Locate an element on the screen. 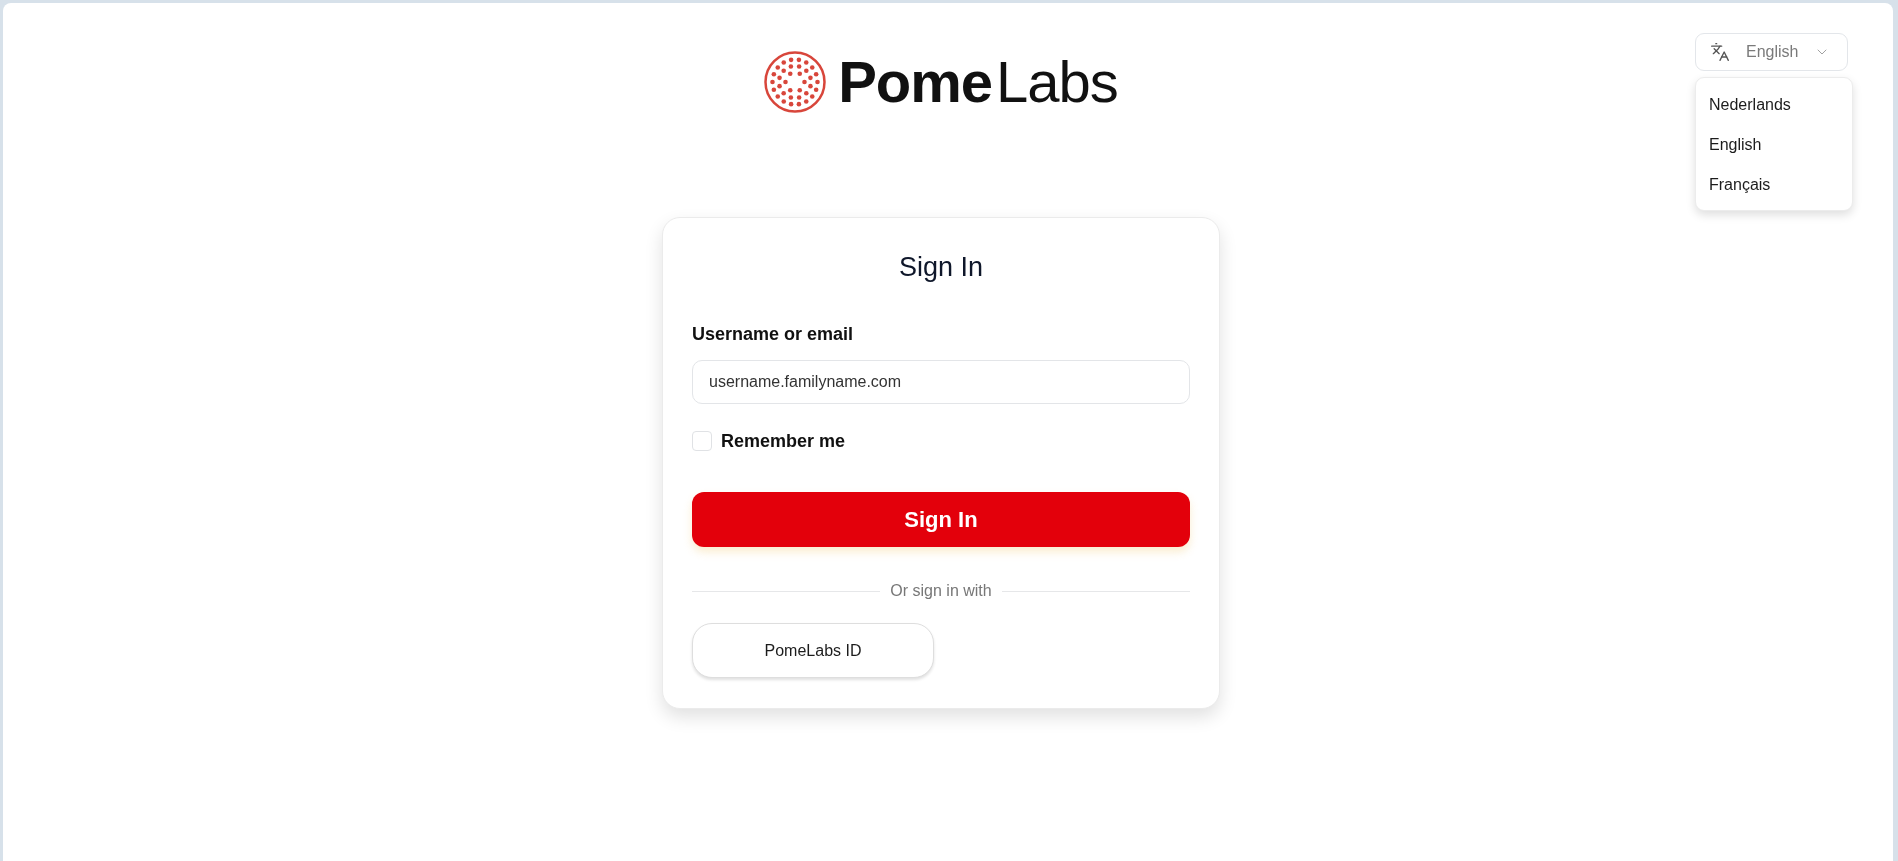  language-select-button: English is located at coordinates (1771, 52).